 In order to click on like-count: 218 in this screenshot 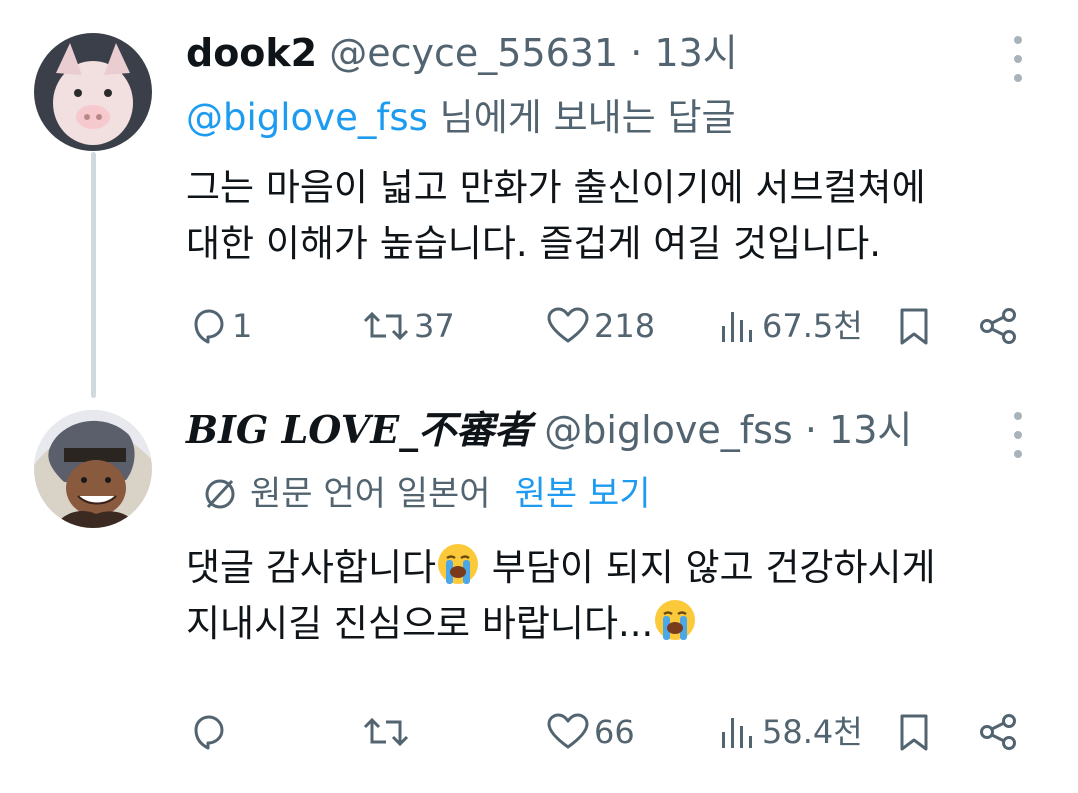, I will do `click(625, 326)`.